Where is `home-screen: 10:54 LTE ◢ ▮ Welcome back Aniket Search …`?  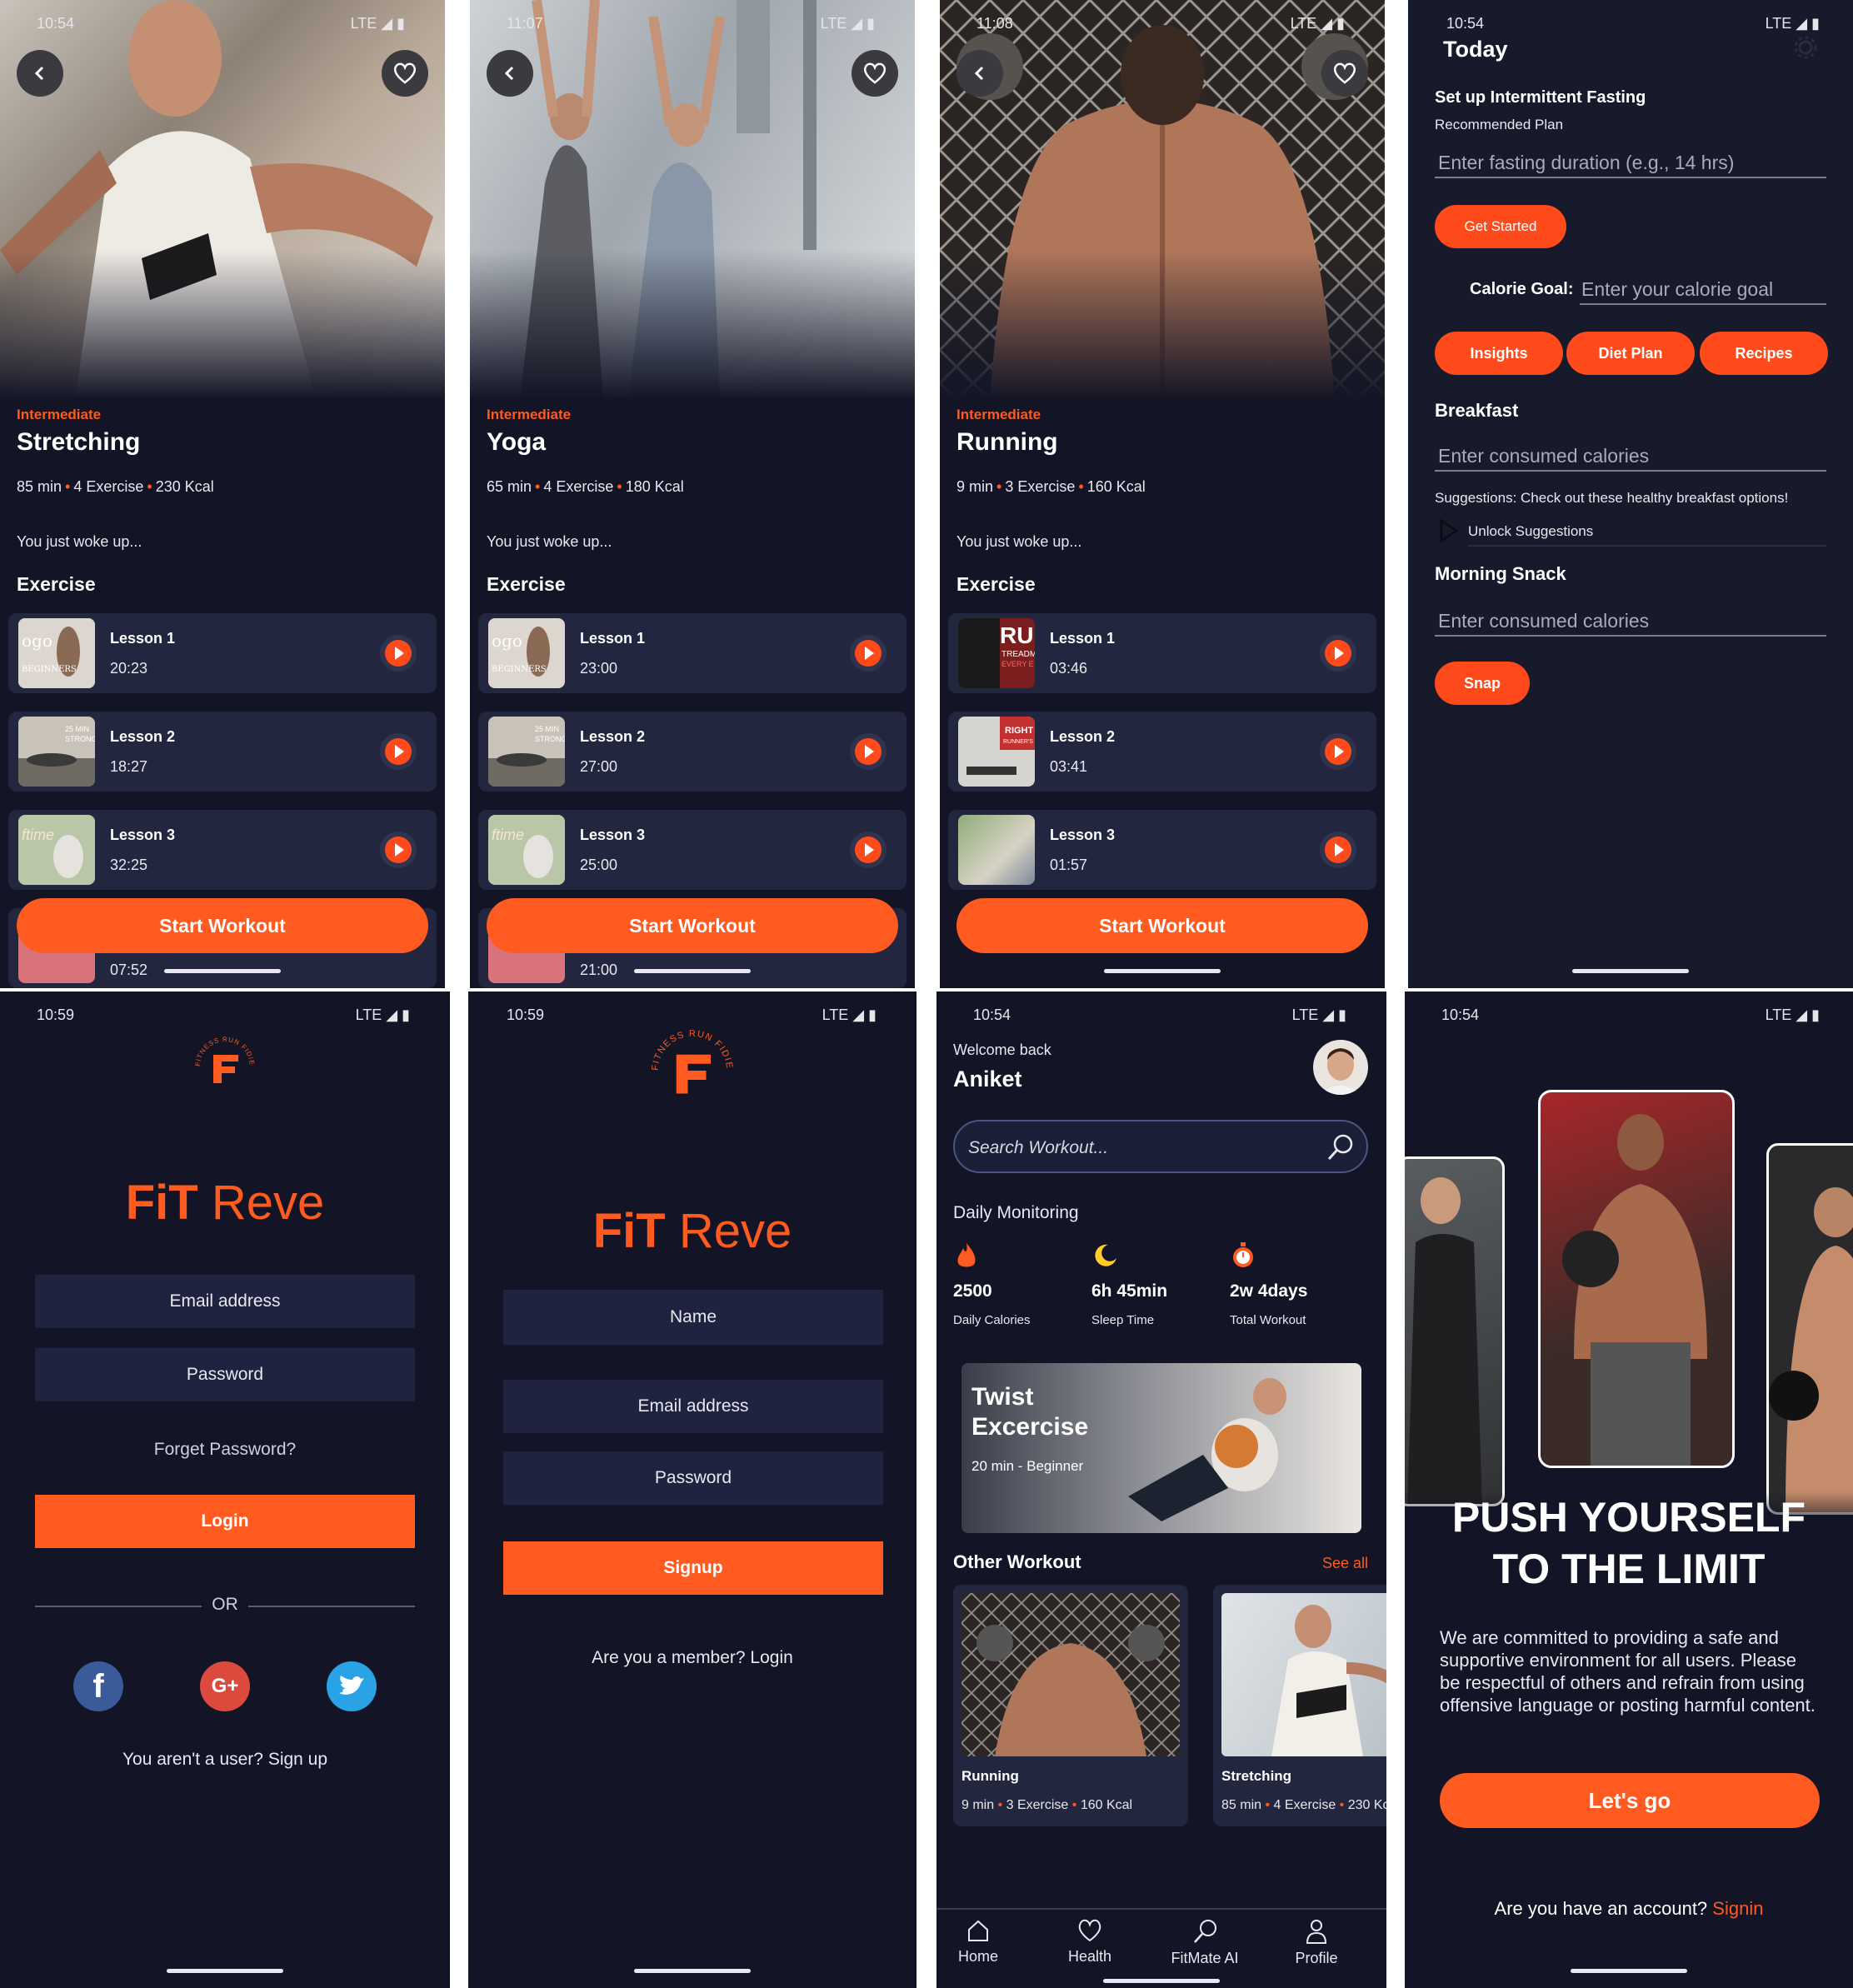
home-screen: 10:54 LTE ◢ ▮ Welcome back Aniket Search … is located at coordinates (1161, 1490).